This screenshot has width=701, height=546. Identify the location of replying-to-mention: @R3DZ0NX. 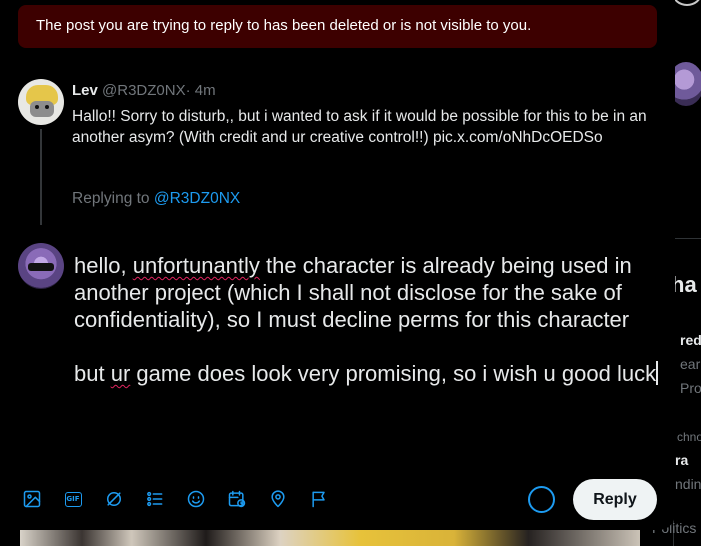
(197, 198).